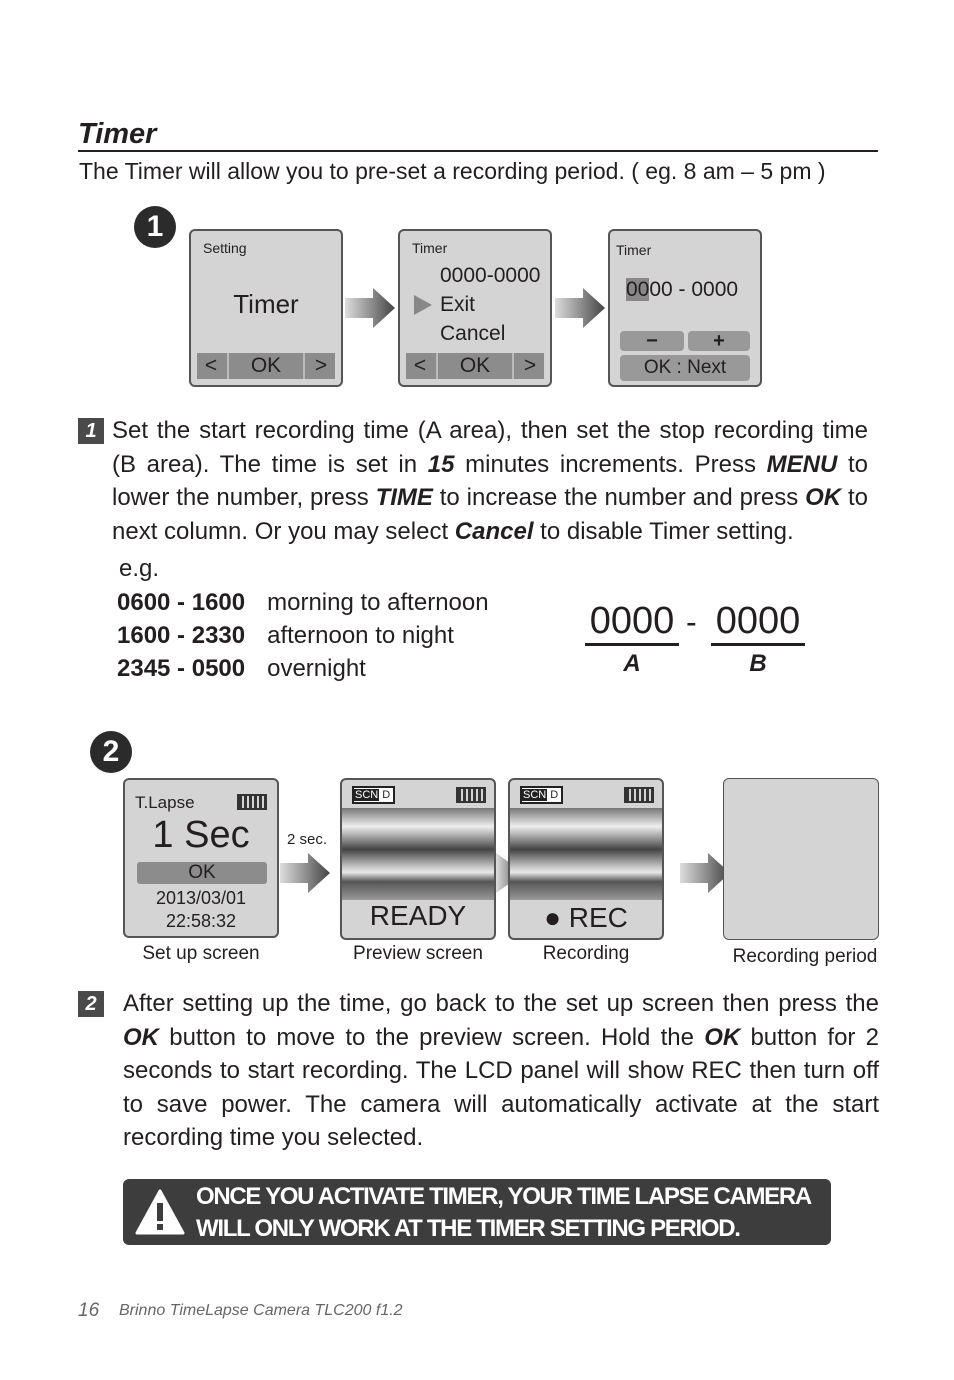  What do you see at coordinates (91, 431) in the screenshot?
I see `step-1-number: 1` at bounding box center [91, 431].